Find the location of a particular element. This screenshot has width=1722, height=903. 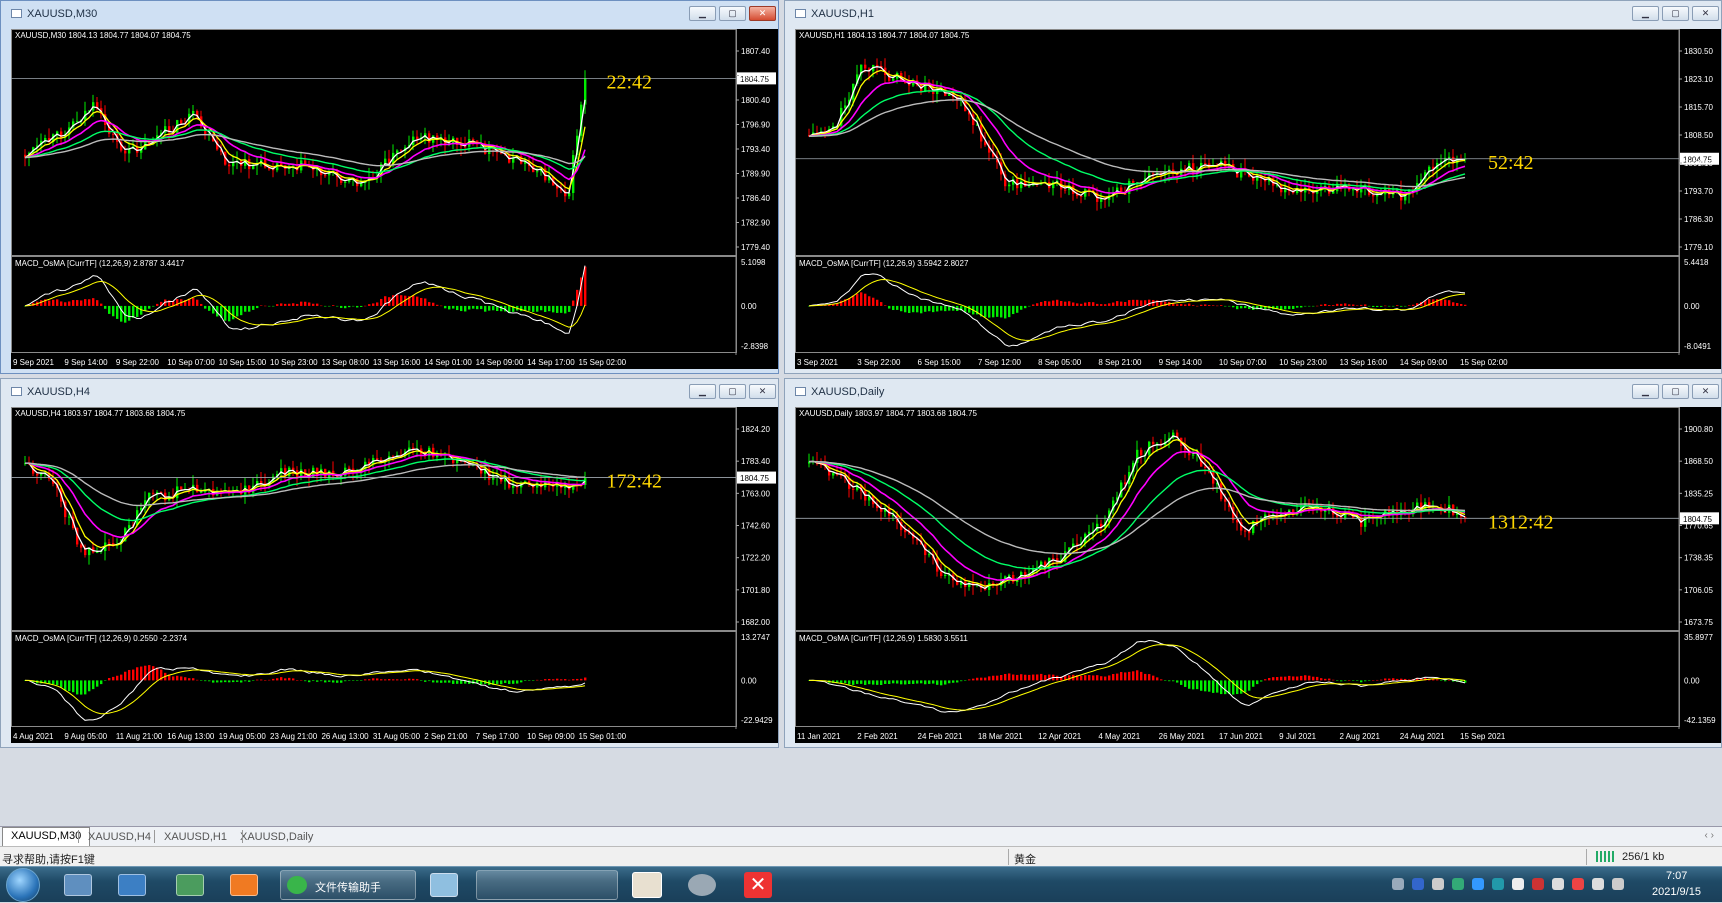

clock-date: 2021/9/15 is located at coordinates (1676, 892).